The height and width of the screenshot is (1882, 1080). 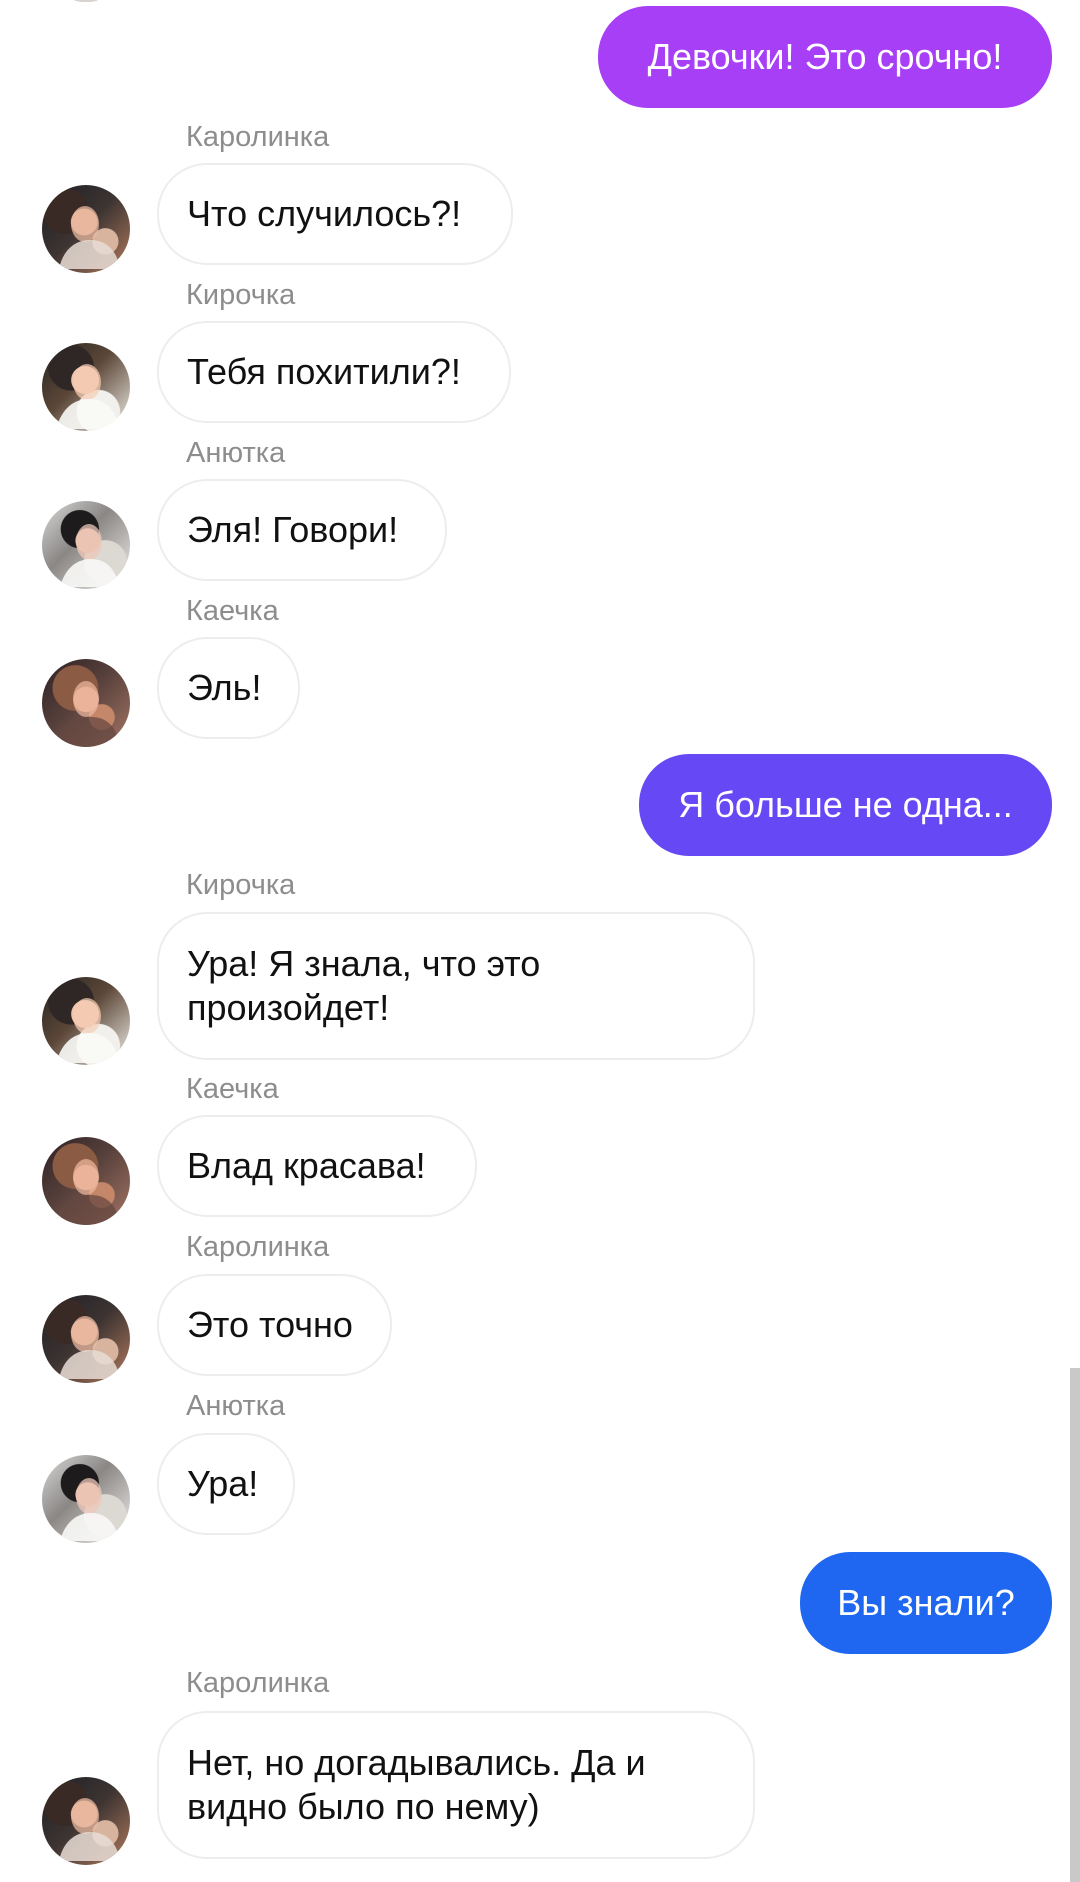 I want to click on message-line: видно было по нему), so click(x=363, y=1806).